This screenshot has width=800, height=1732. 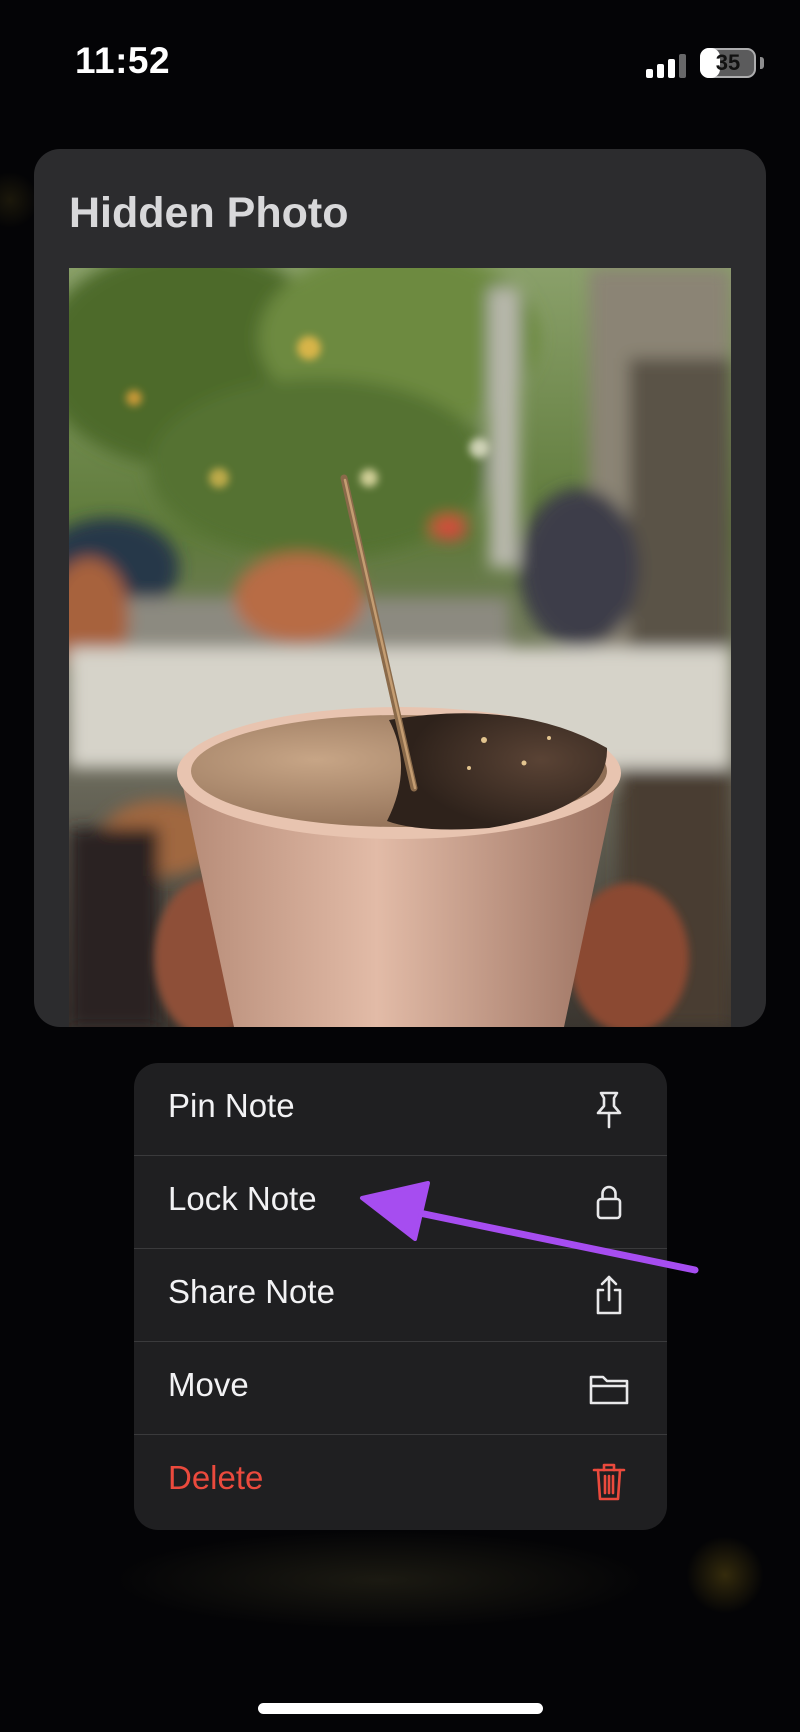 What do you see at coordinates (208, 1384) in the screenshot?
I see `menu-item-label: Move` at bounding box center [208, 1384].